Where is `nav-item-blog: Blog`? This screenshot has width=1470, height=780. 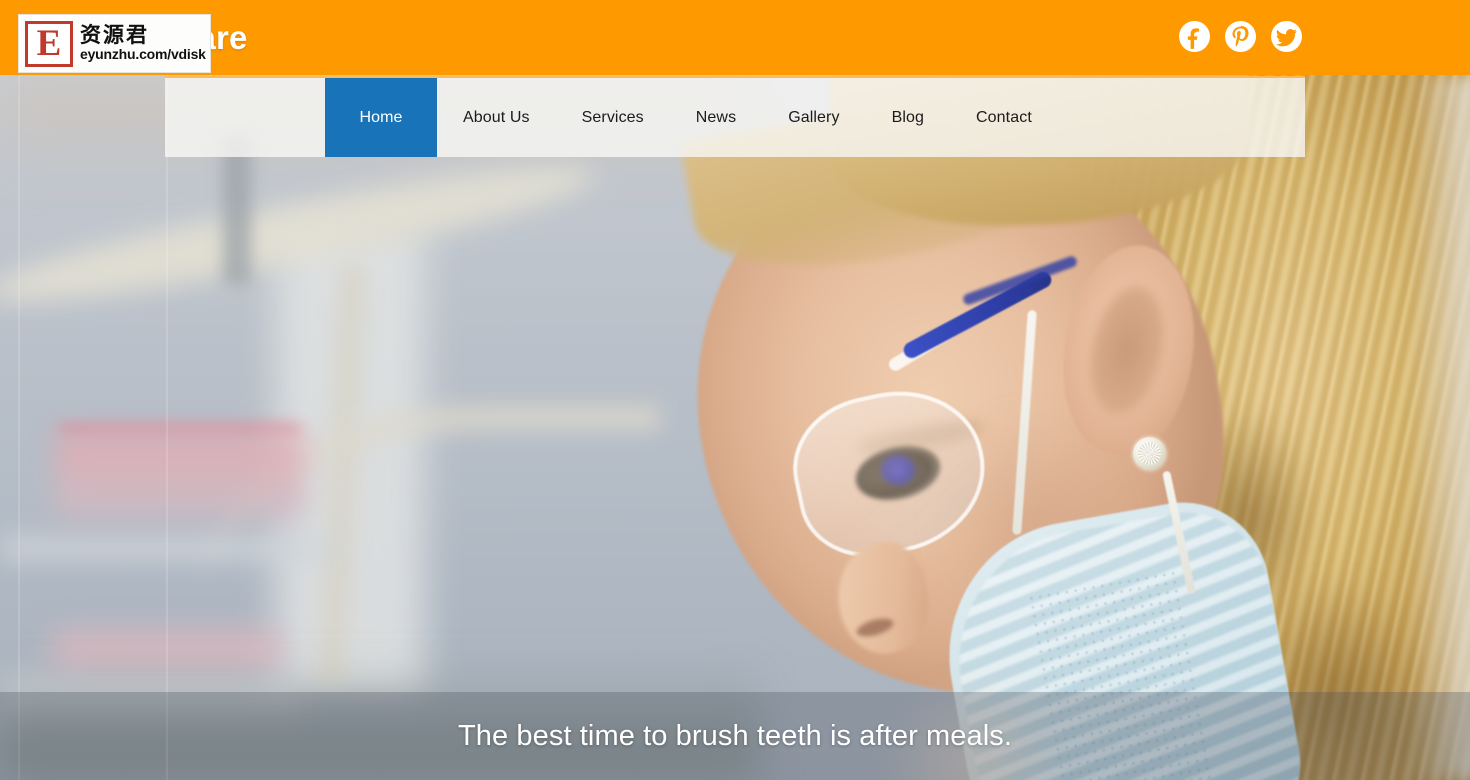 nav-item-blog: Blog is located at coordinates (908, 117).